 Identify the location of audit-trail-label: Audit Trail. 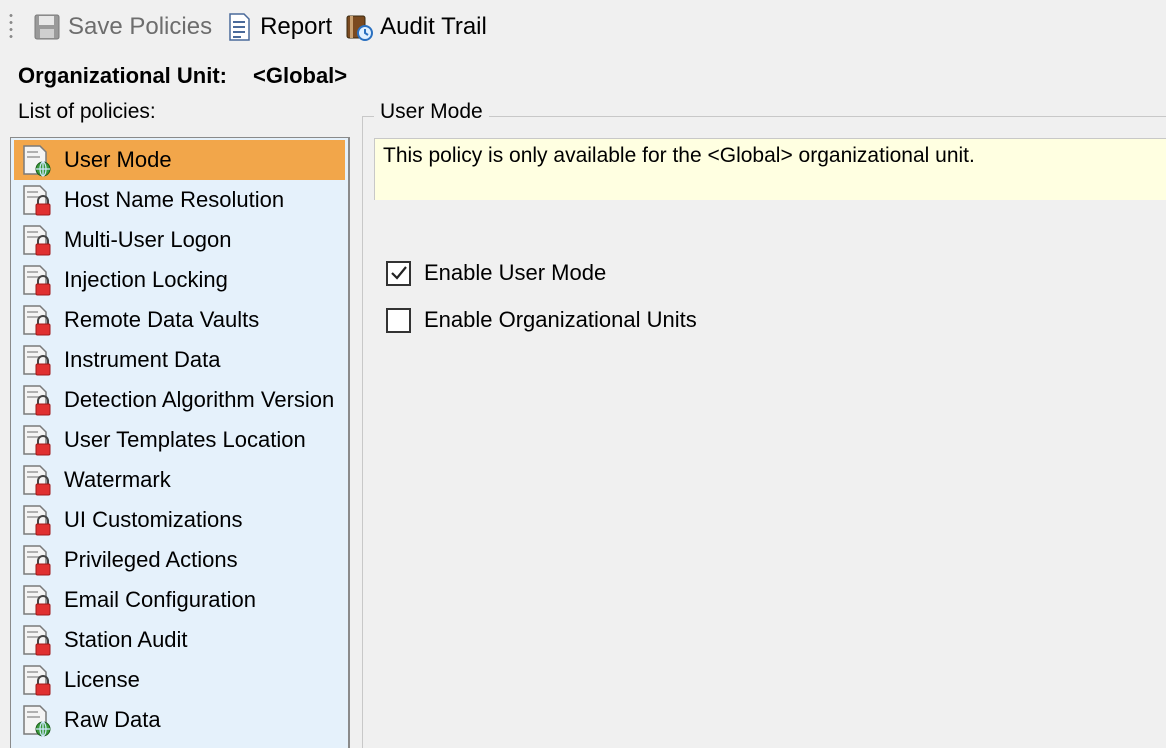
(433, 26).